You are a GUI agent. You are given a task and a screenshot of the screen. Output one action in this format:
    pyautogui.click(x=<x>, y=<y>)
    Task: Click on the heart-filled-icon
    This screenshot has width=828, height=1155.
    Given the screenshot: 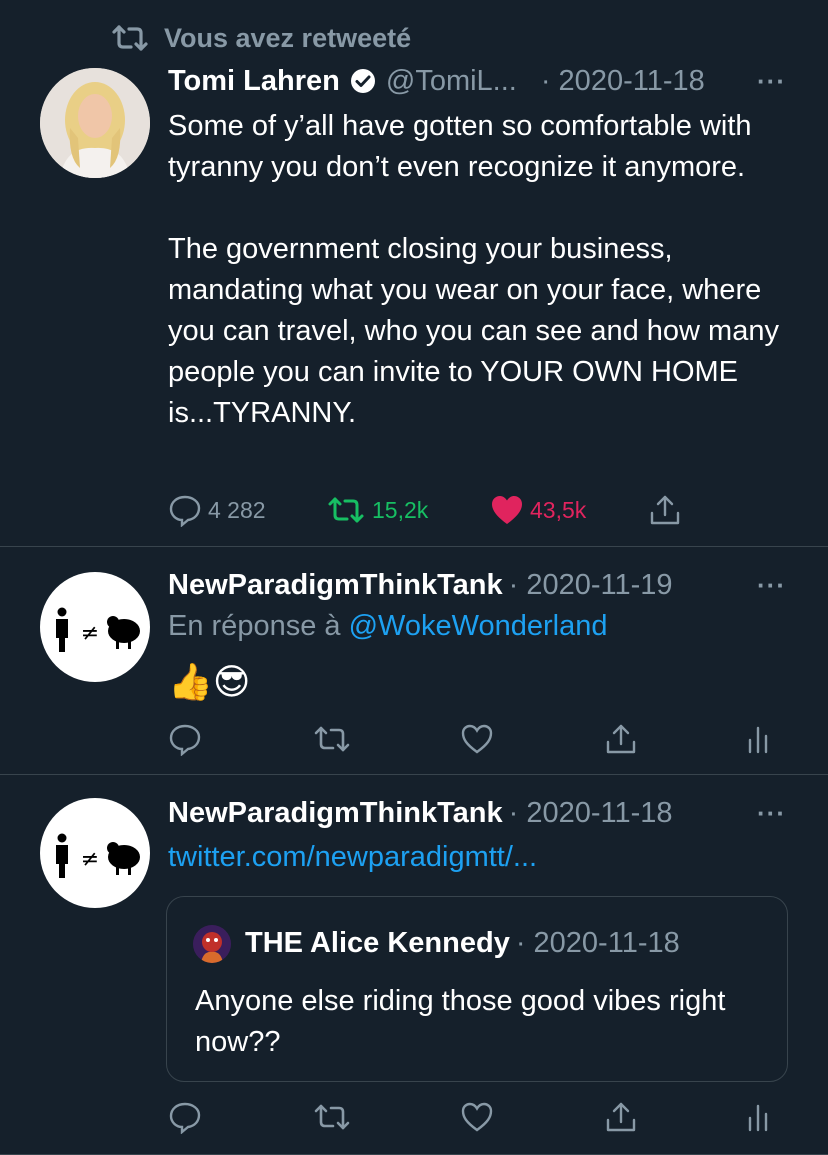 What is the action you would take?
    pyautogui.click(x=507, y=510)
    